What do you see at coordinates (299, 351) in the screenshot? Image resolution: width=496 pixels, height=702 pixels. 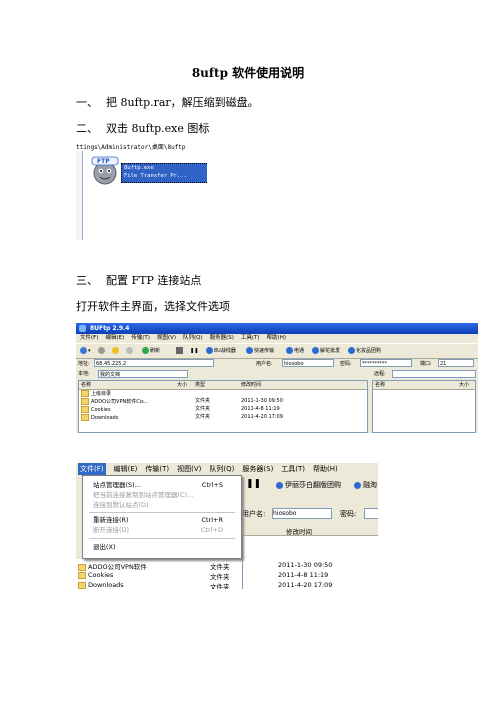 I see `ie-link-3-label: 电通` at bounding box center [299, 351].